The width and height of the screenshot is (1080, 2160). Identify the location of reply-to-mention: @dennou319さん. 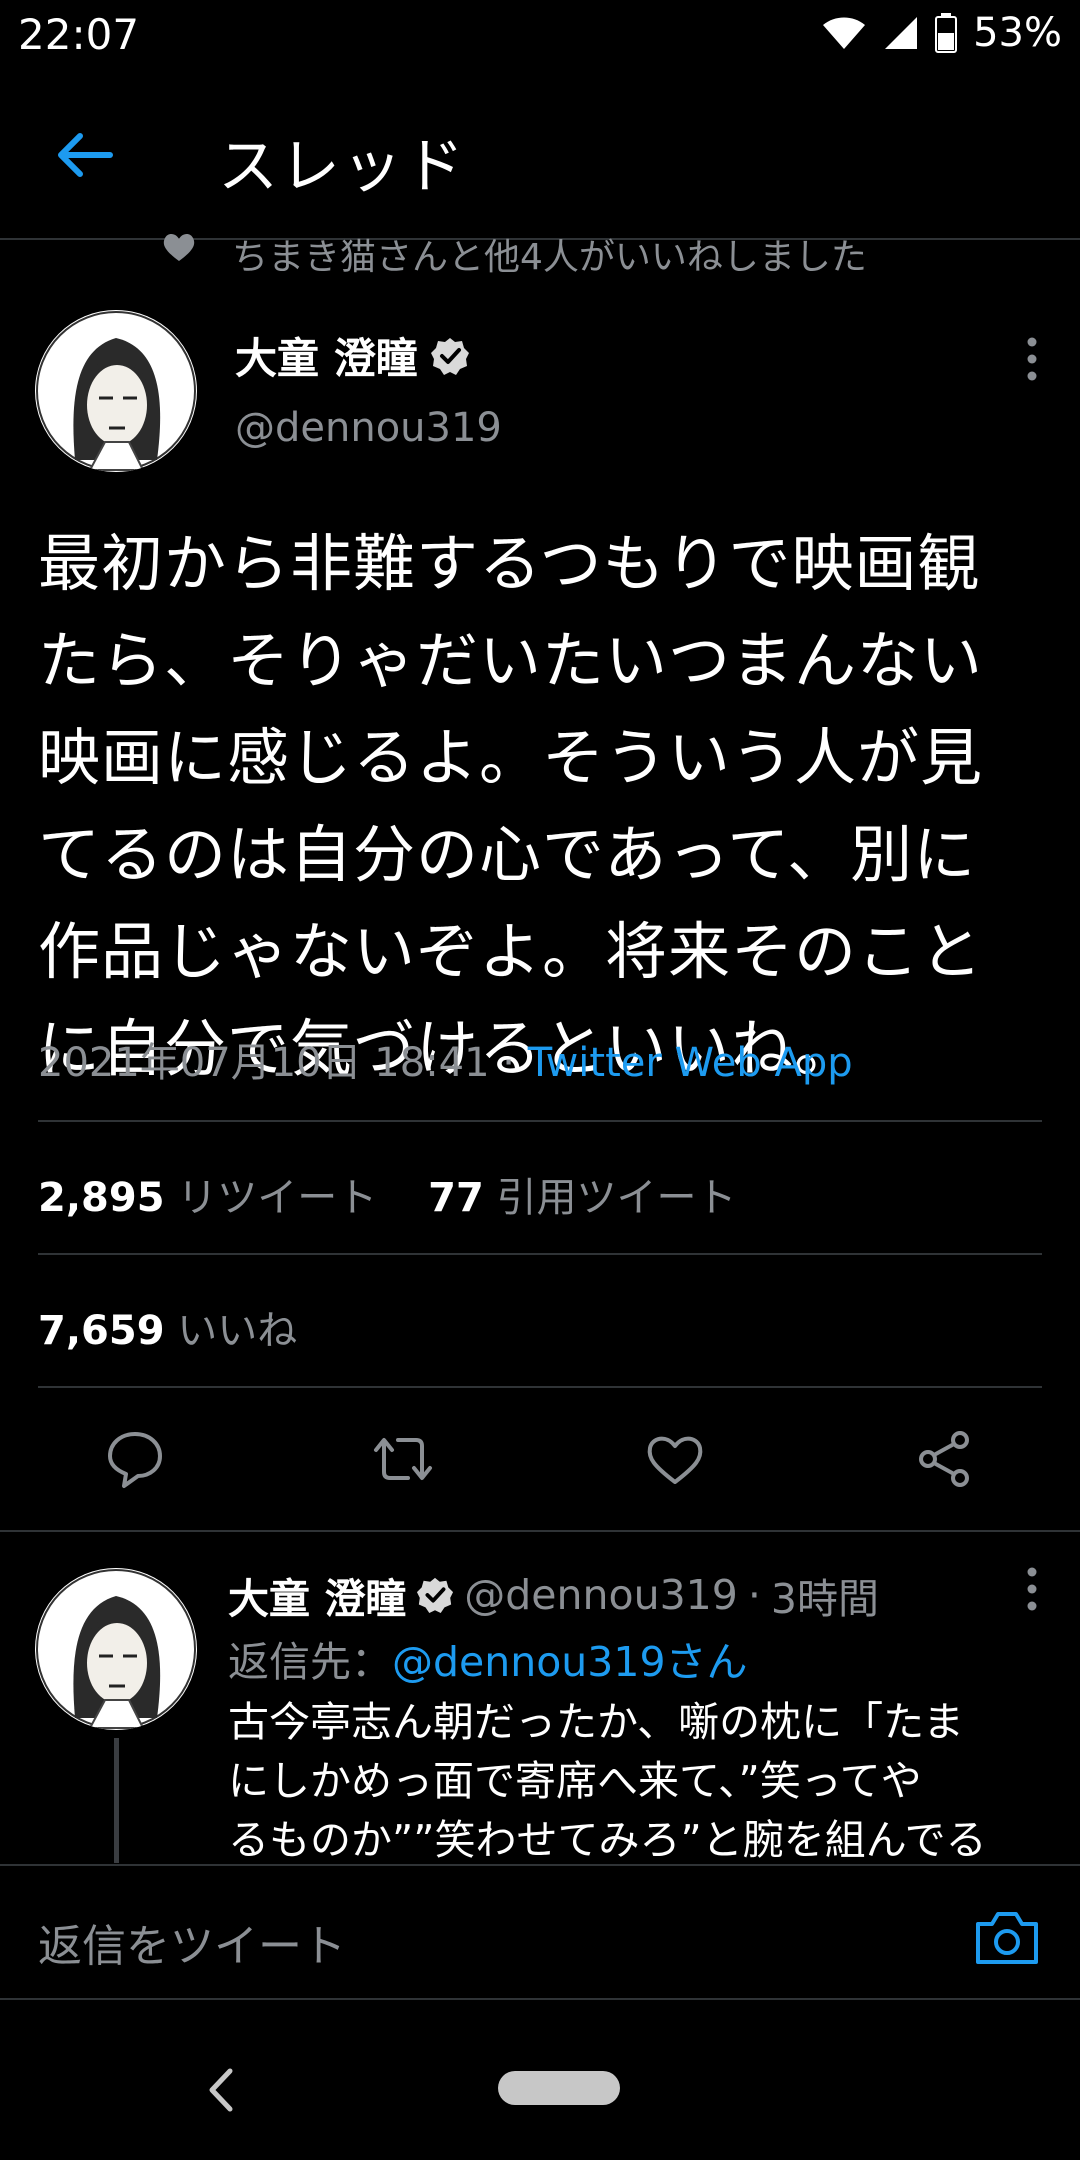
(570, 1662).